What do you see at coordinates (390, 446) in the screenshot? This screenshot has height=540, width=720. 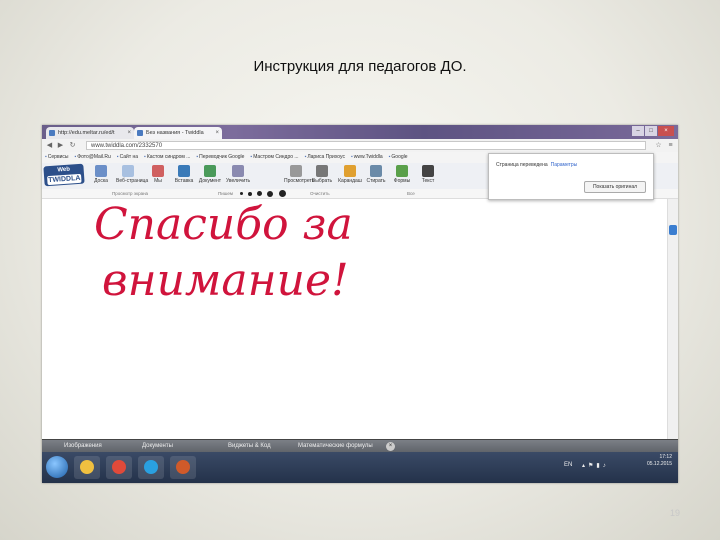 I see `close-icon: ×` at bounding box center [390, 446].